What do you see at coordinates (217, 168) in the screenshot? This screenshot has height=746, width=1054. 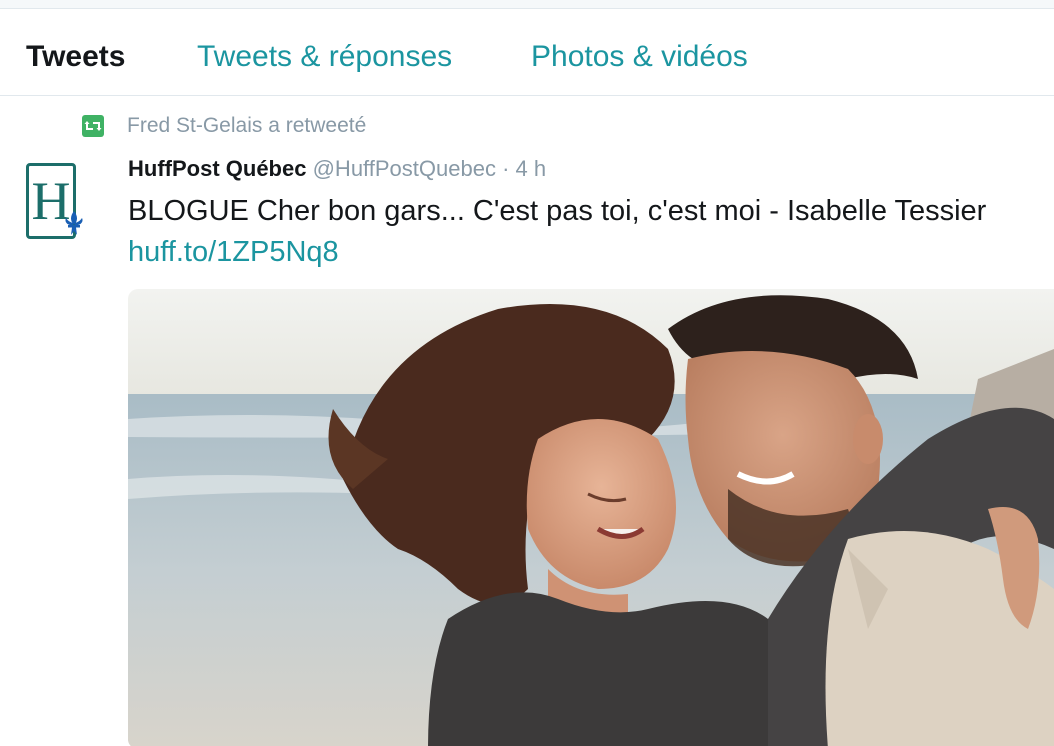 I see `author-name: HuffPost Québec` at bounding box center [217, 168].